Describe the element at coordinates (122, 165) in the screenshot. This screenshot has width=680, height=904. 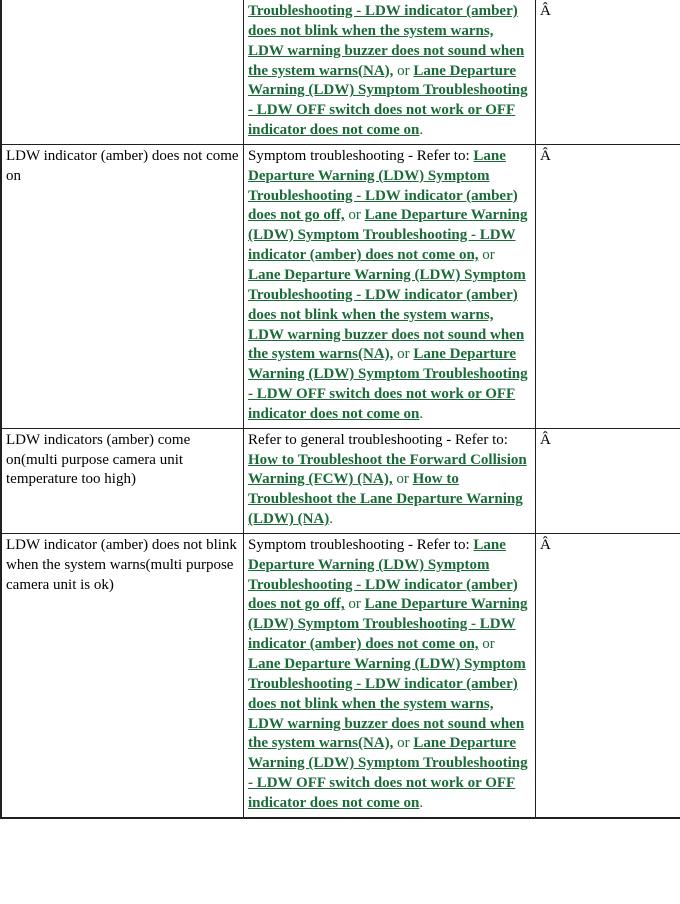
I see `symptom-text: LDW indicator (amber) does not come on` at that location.